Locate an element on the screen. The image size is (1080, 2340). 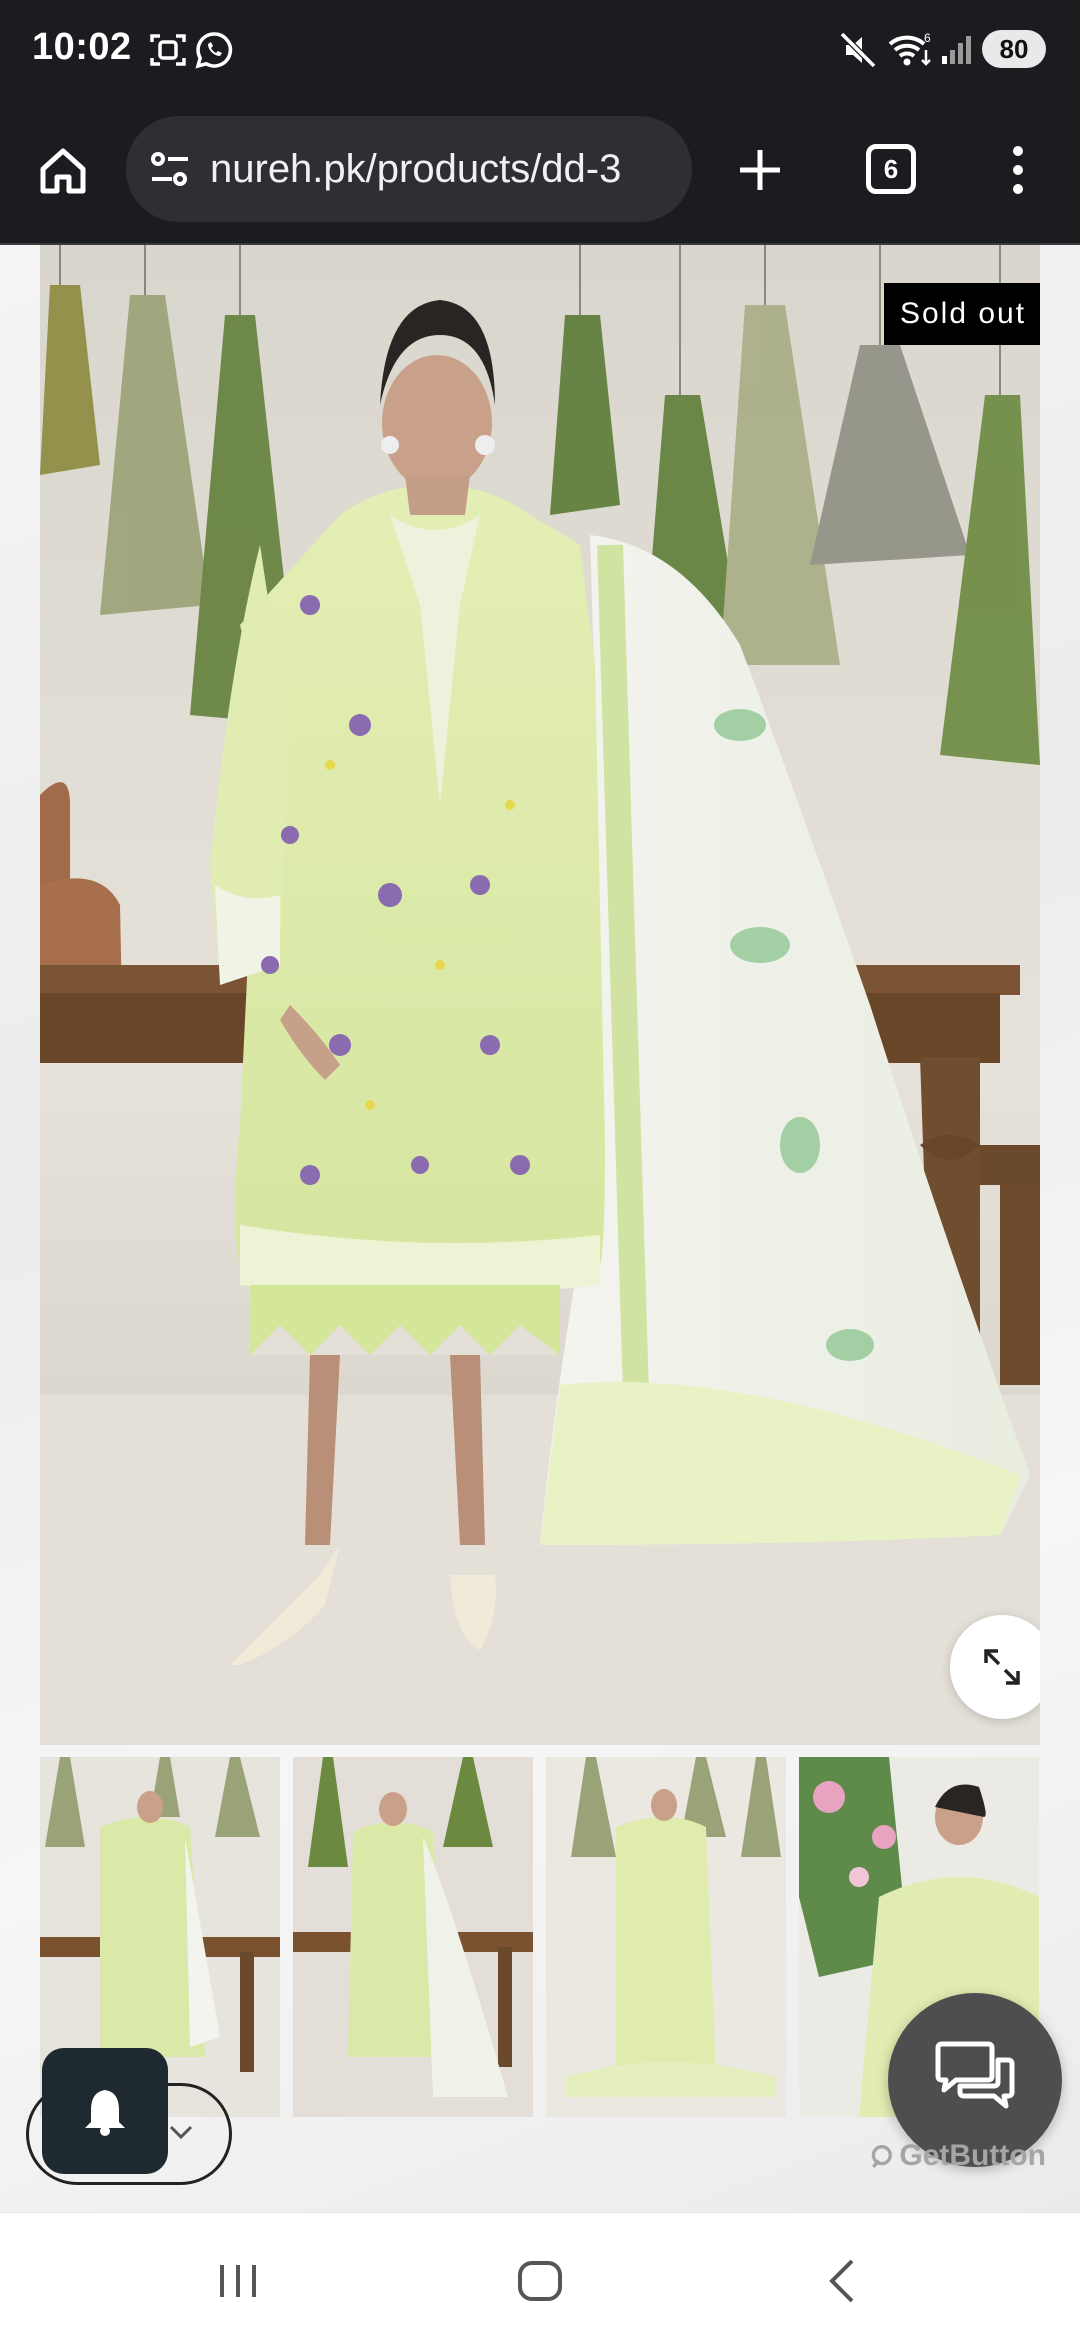
system-nav-bar is located at coordinates (540, 2276).